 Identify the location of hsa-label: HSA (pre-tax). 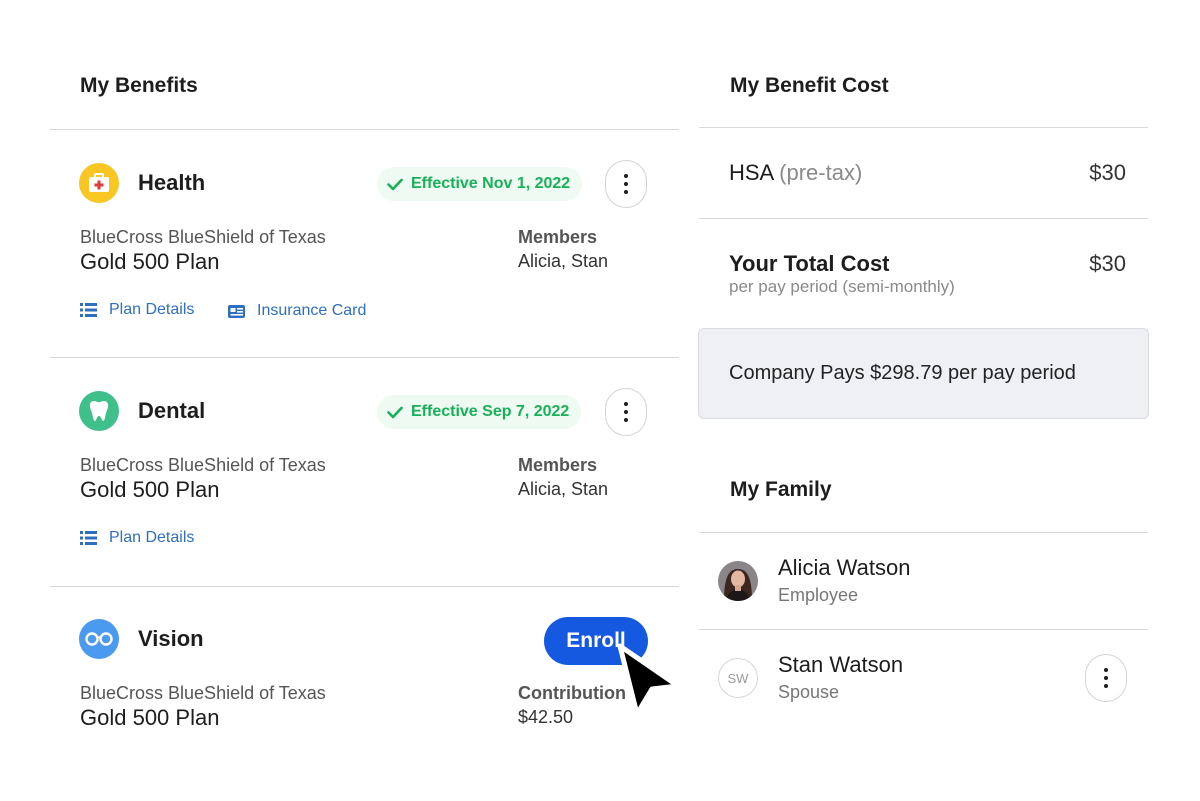
(796, 172).